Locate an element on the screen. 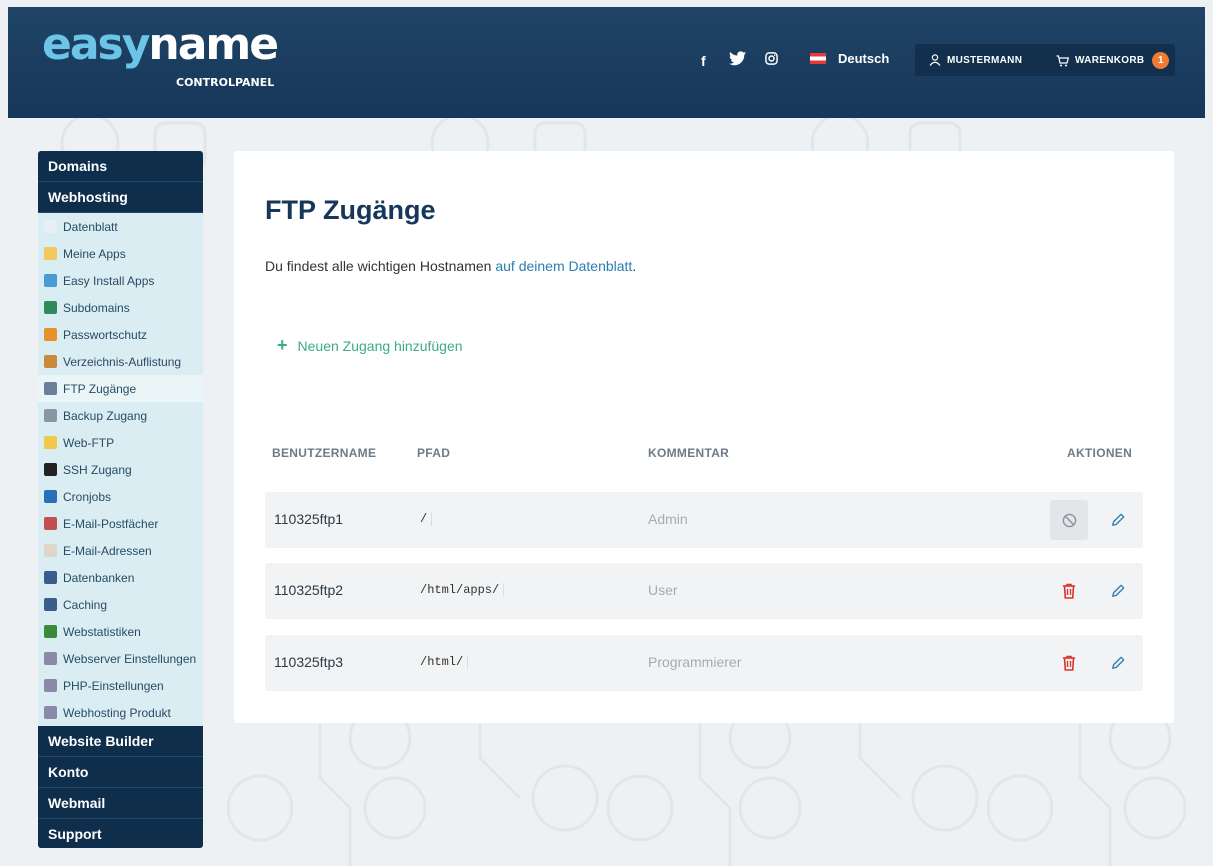 The width and height of the screenshot is (1213, 866). description-text: Du findest alle wichtigen Hostnamen is located at coordinates (380, 266).